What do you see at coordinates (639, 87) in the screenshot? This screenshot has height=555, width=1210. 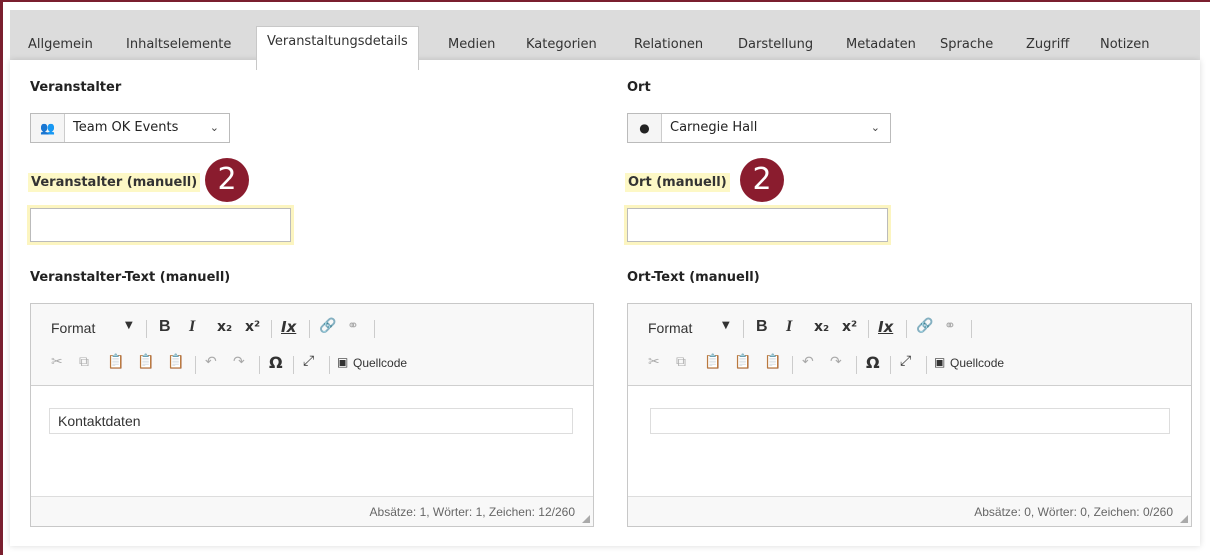 I see `ort-label: Ort` at bounding box center [639, 87].